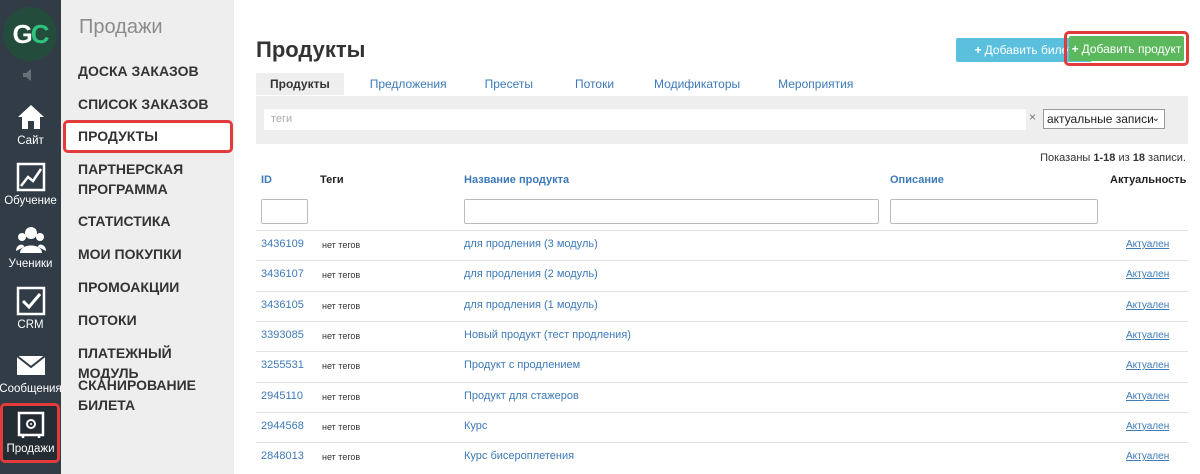 This screenshot has width=1200, height=474. Describe the element at coordinates (300, 84) in the screenshot. I see `tab-products: Продукты` at that location.